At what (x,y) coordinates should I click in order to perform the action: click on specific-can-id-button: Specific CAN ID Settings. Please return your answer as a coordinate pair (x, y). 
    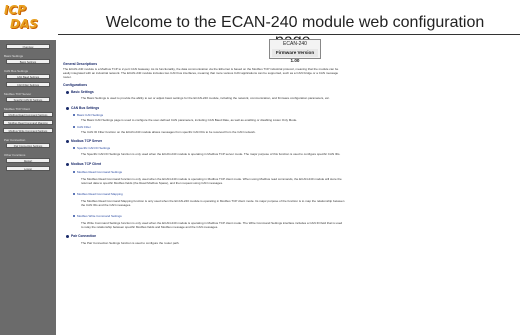
    Looking at the image, I should click on (28, 99).